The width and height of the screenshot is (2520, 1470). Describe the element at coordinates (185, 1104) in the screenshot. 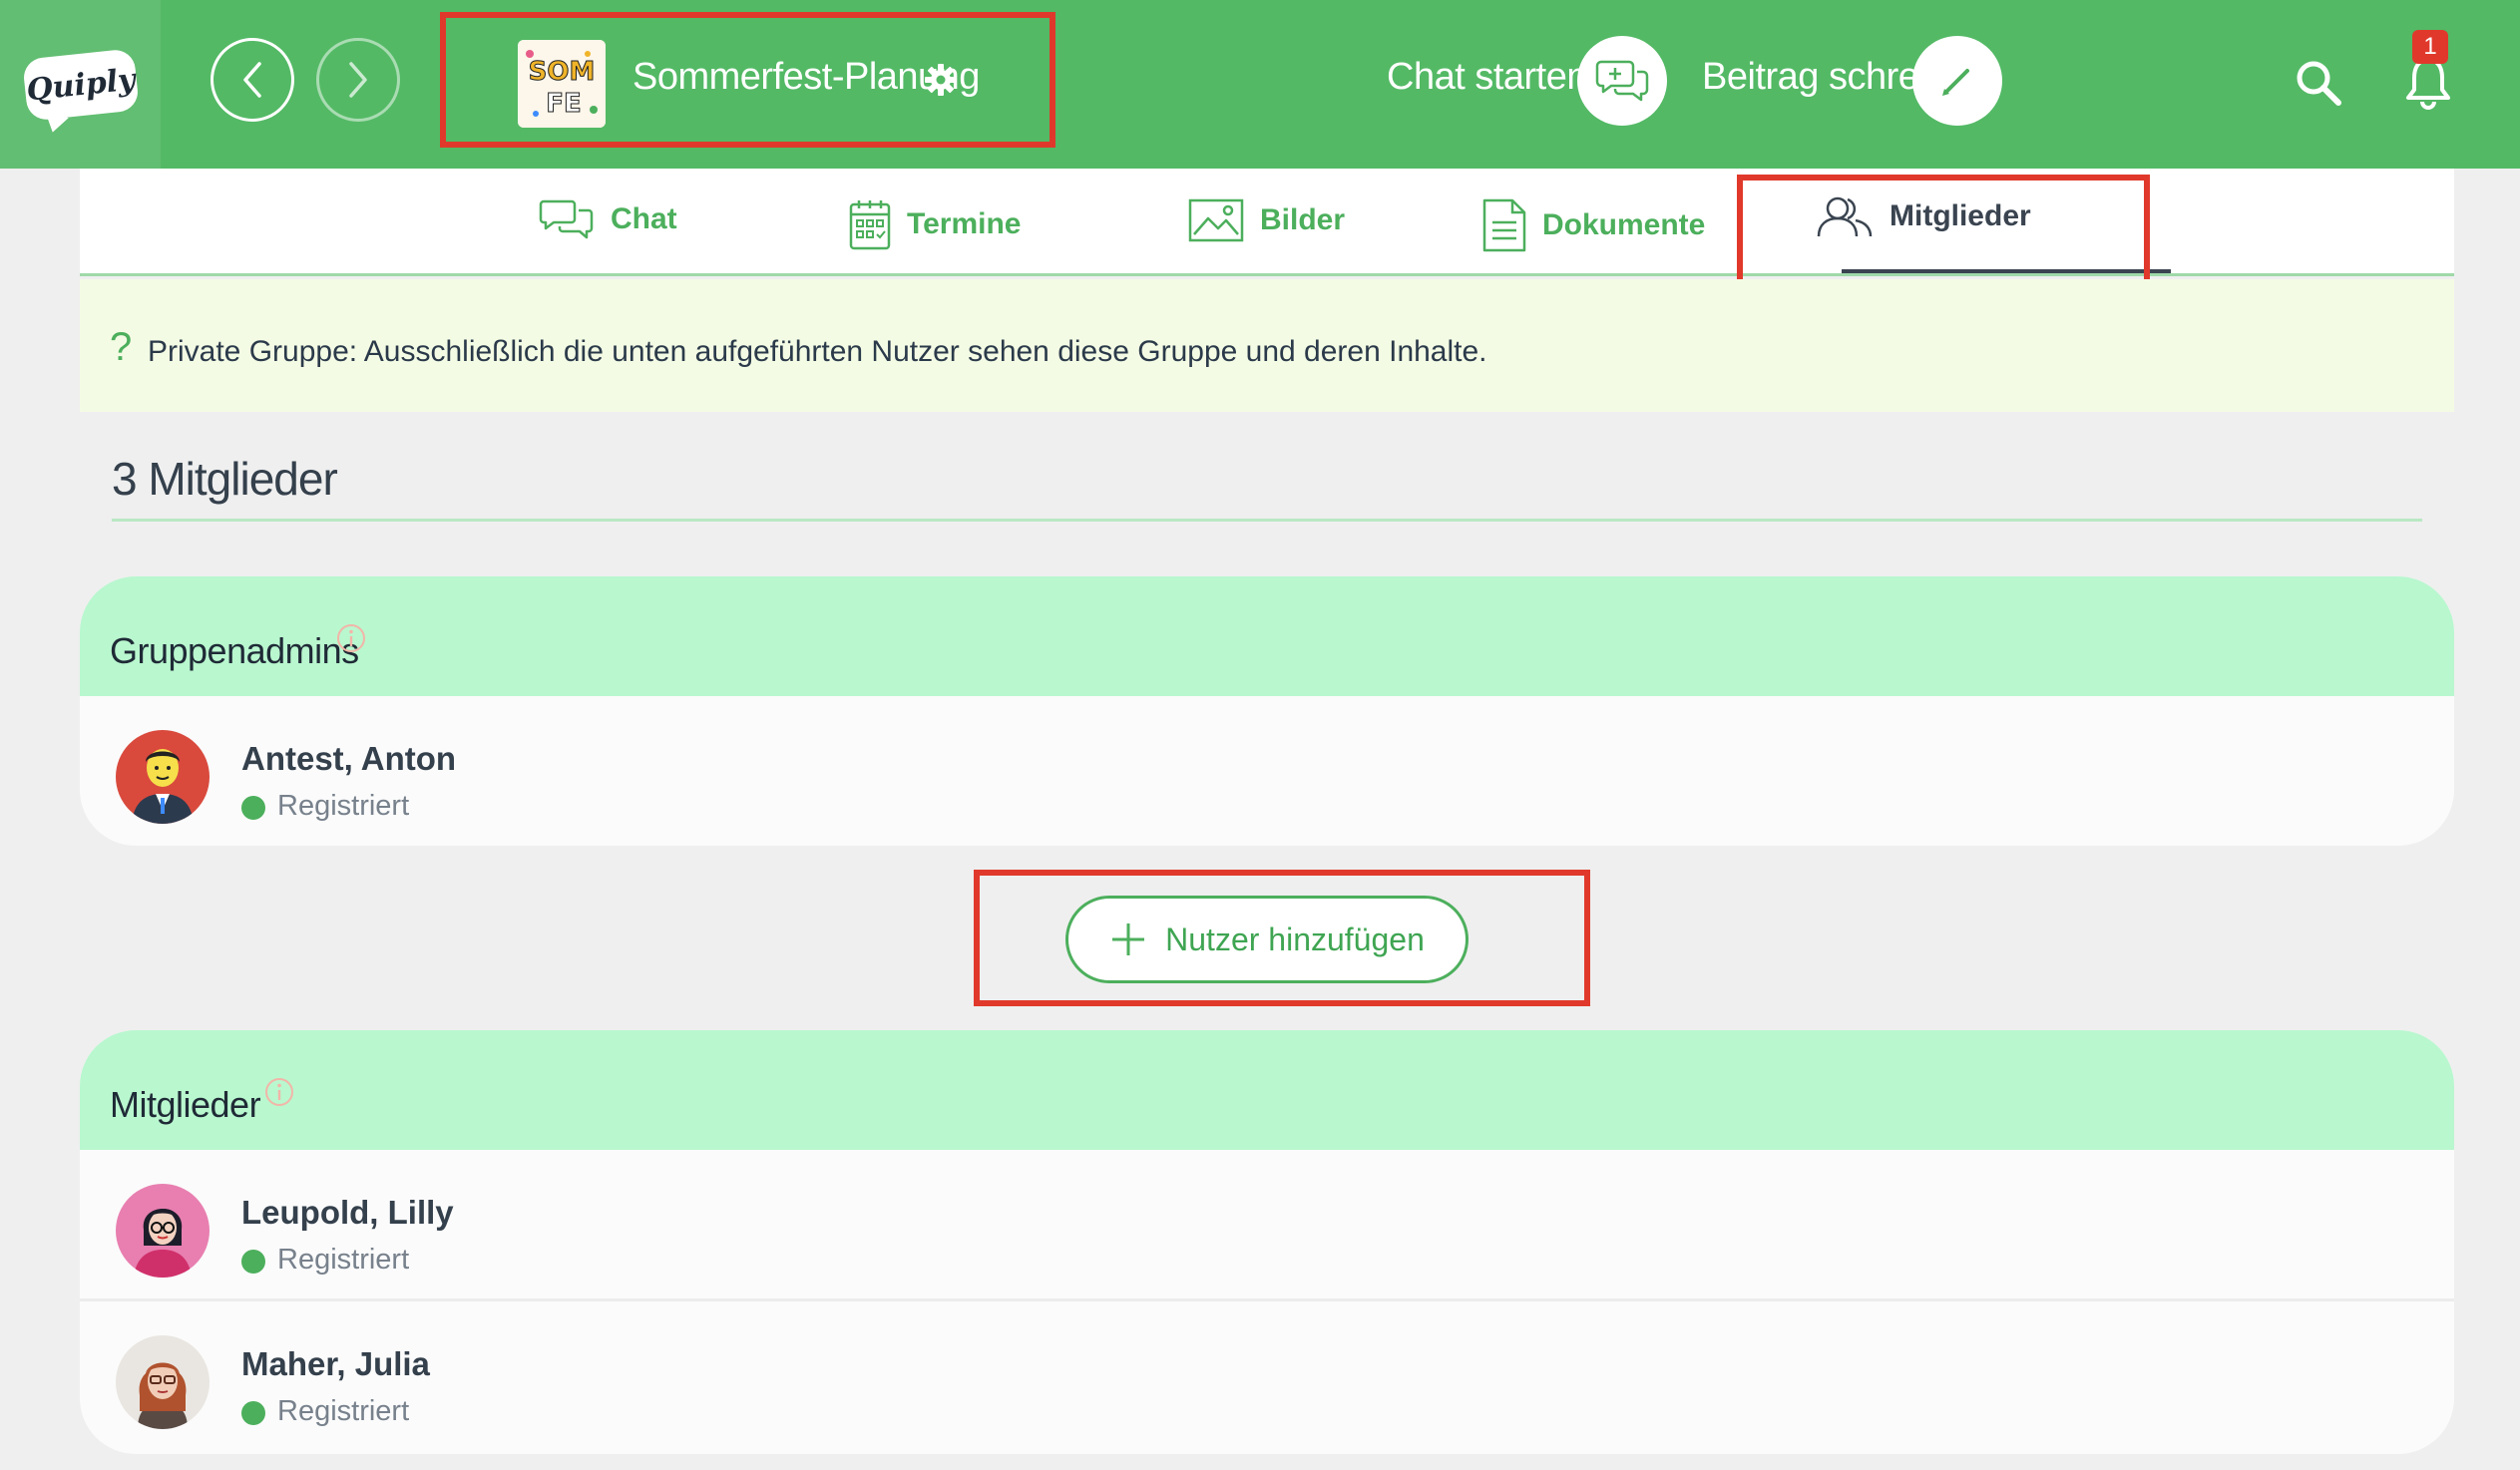

I see `members-title: Mitglieder` at that location.